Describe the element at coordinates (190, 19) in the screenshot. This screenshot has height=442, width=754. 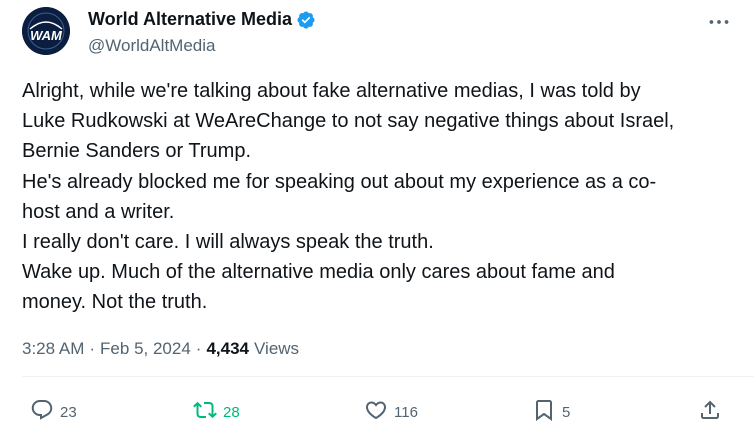
I see `display-name: World Alternative Media` at that location.